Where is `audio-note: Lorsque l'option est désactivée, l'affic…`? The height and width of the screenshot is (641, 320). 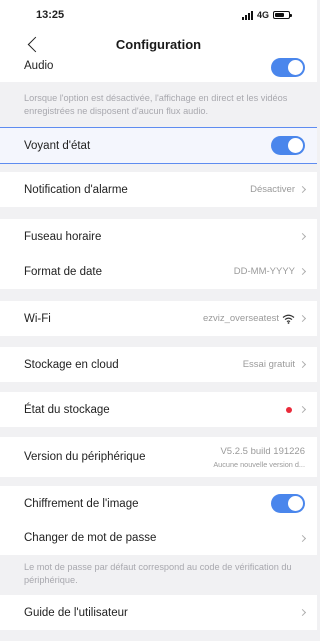
audio-note: Lorsque l'option est désactivée, l'affic… is located at coordinates (158, 105).